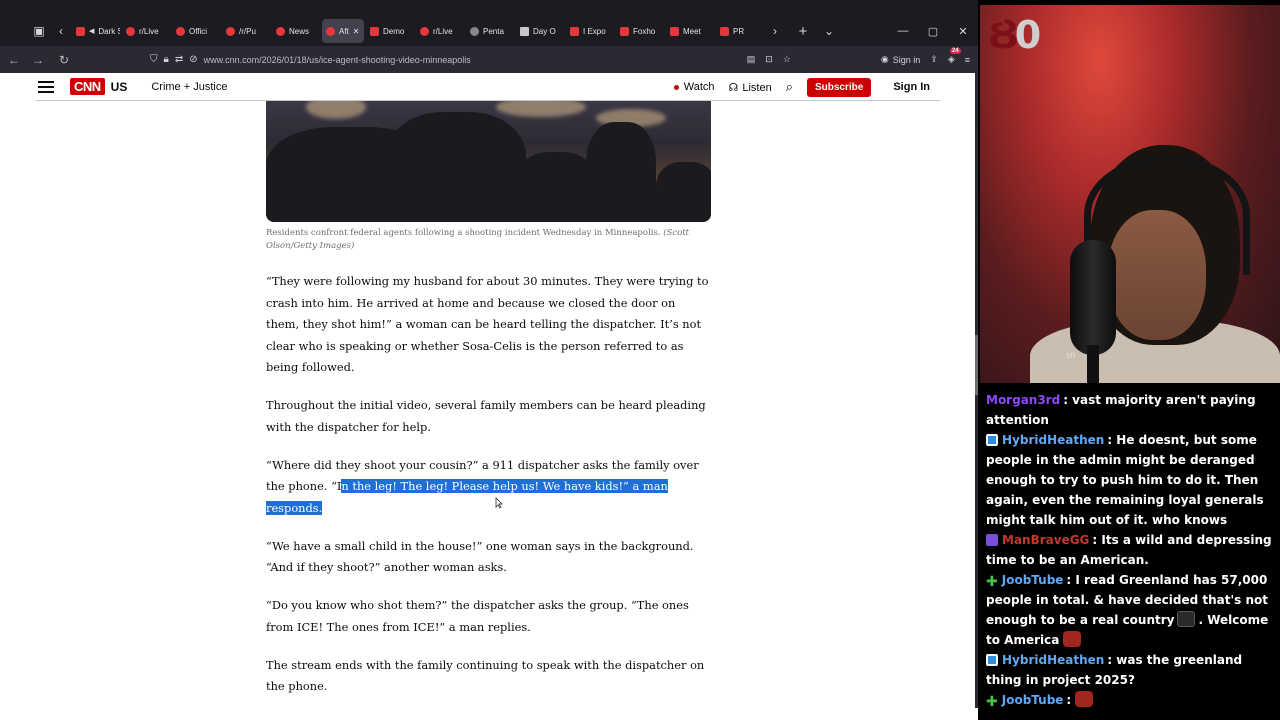  I want to click on tab-label: I Expo, so click(594, 31).